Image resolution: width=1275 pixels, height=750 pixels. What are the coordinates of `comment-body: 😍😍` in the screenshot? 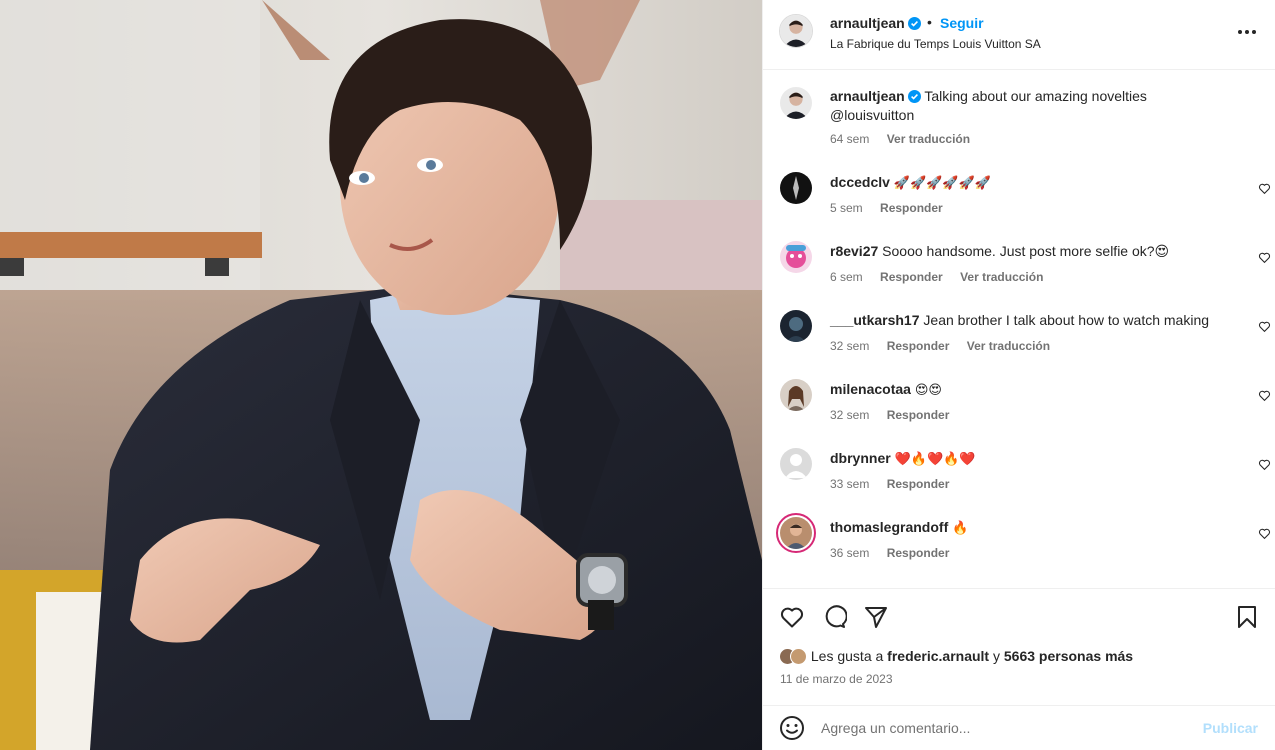 It's located at (928, 390).